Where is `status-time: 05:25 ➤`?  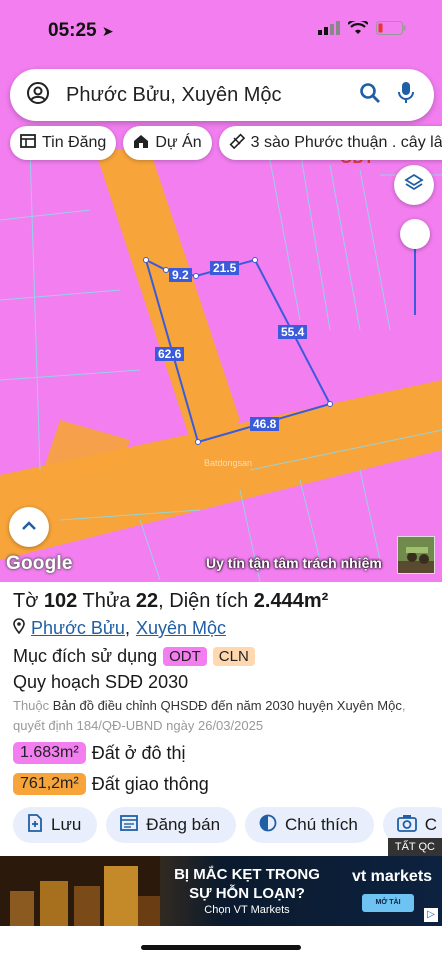
status-time: 05:25 ➤ is located at coordinates (81, 30).